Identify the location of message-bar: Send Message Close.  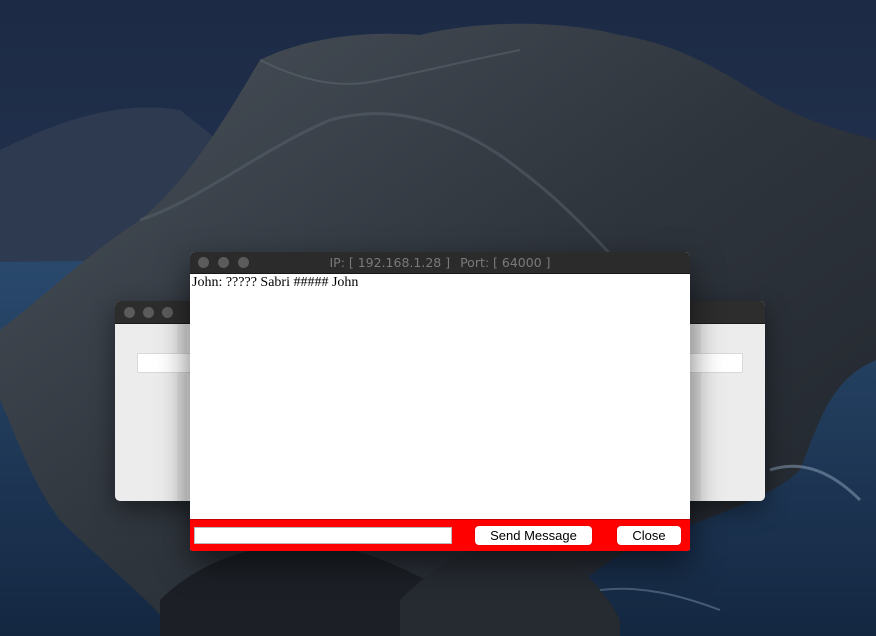
(440, 535).